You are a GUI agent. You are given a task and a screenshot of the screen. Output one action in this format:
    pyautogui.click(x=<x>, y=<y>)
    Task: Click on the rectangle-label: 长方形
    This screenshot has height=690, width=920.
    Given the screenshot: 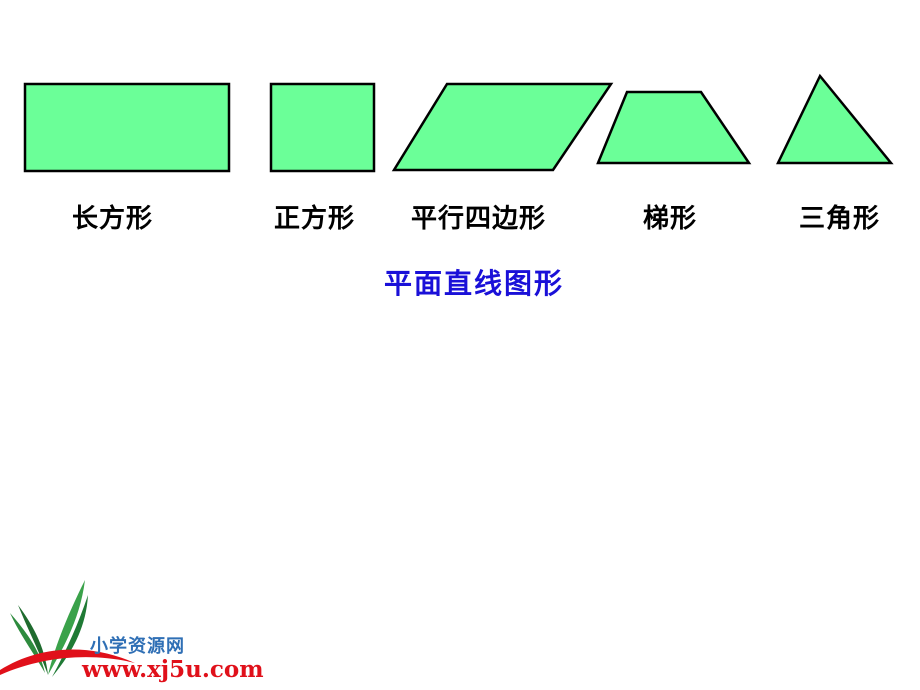 What is the action you would take?
    pyautogui.click(x=113, y=219)
    